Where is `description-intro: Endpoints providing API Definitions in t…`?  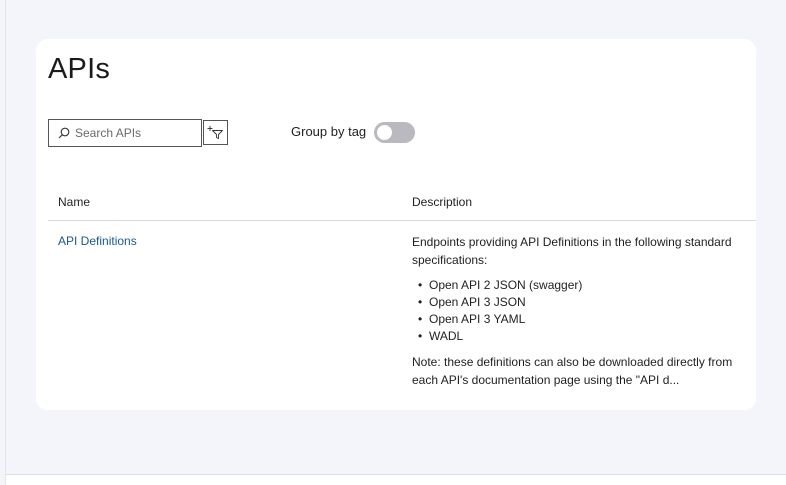 description-intro: Endpoints providing API Definitions in t… is located at coordinates (572, 251).